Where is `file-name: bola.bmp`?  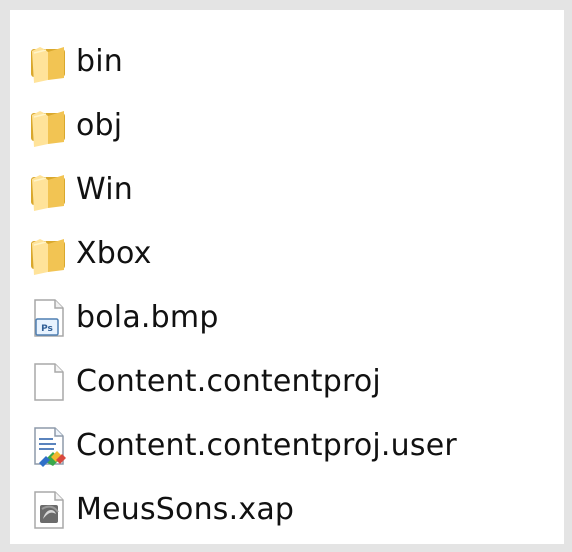
file-name: bola.bmp is located at coordinates (147, 317).